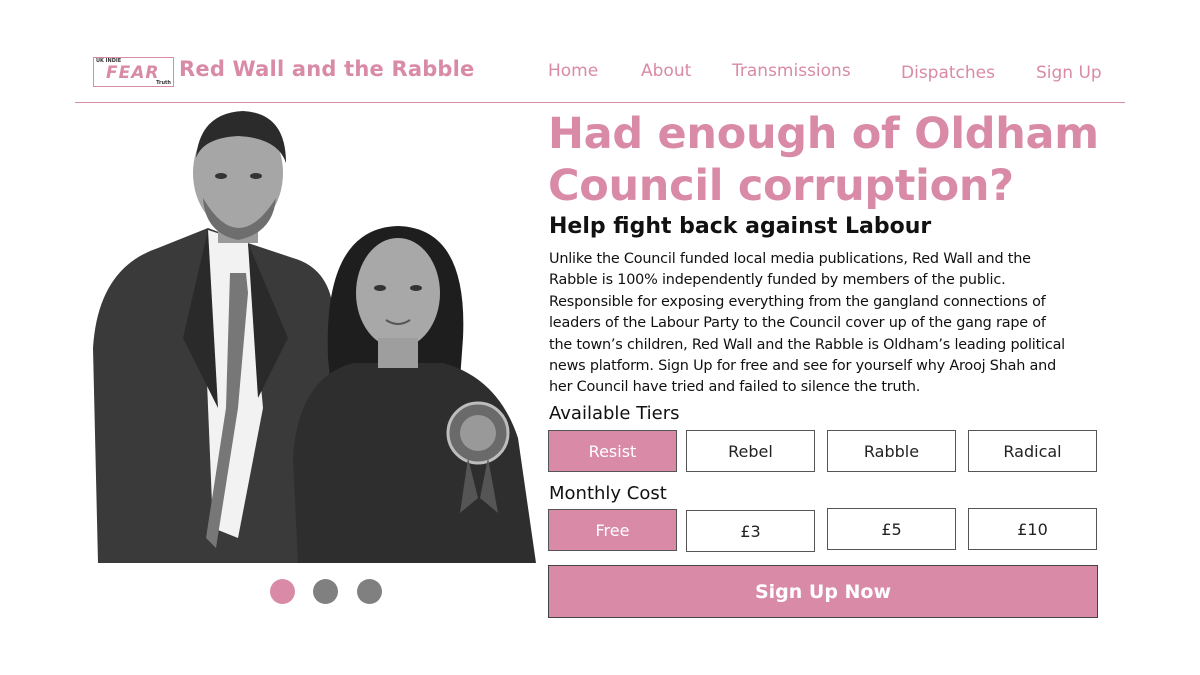 This screenshot has height=675, width=1200. Describe the element at coordinates (740, 226) in the screenshot. I see `subheading: Help fight back against Labour` at that location.